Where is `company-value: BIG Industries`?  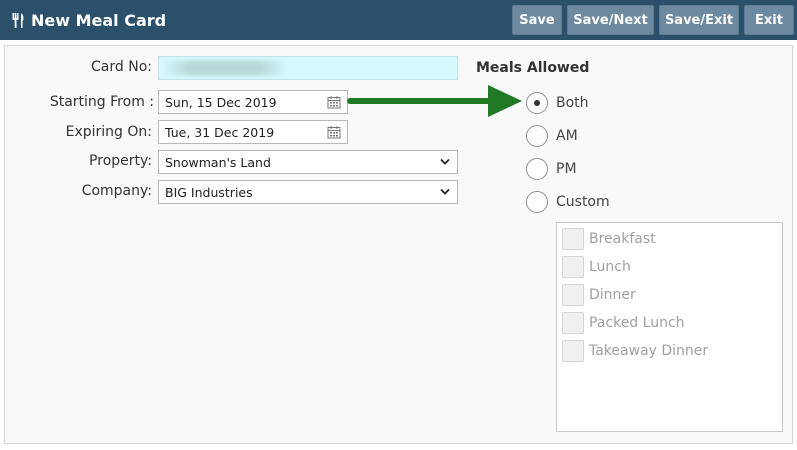 company-value: BIG Industries is located at coordinates (209, 192).